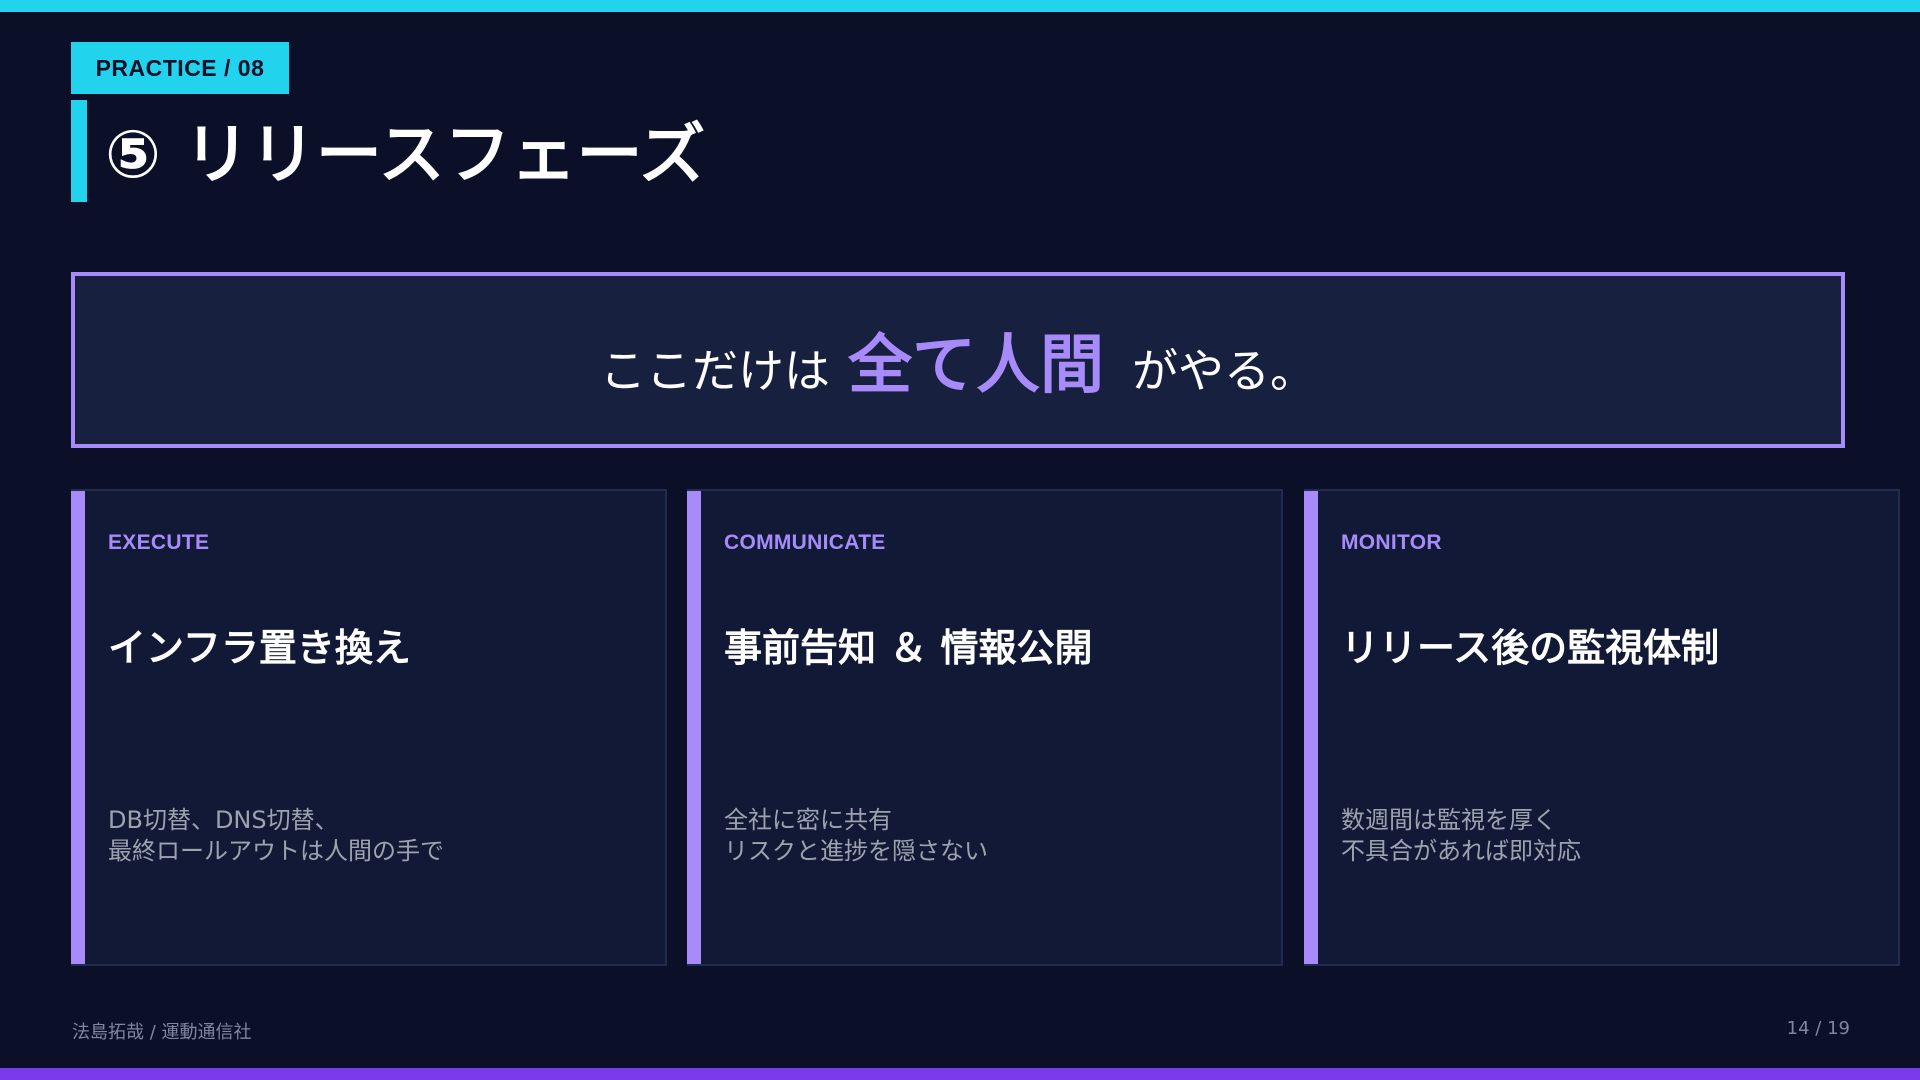 This screenshot has width=1920, height=1080. I want to click on footer-author: 法島拓哉 / 運動通信社, so click(162, 1032).